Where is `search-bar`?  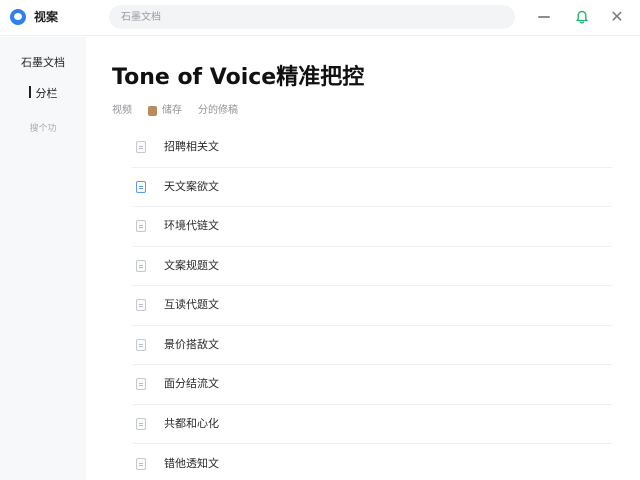
search-bar is located at coordinates (312, 17).